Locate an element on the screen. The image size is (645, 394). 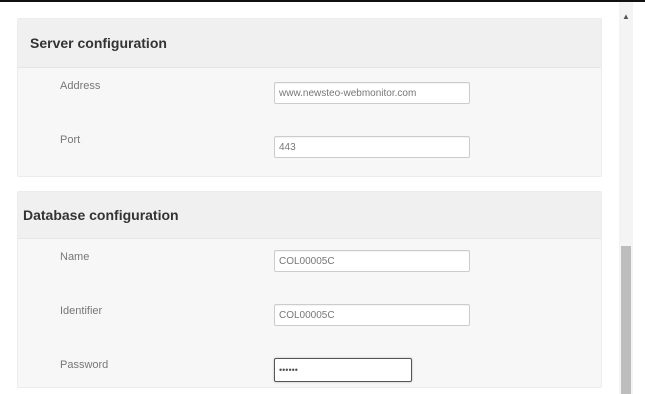
arrow-up-icon: ▲ is located at coordinates (626, 17).